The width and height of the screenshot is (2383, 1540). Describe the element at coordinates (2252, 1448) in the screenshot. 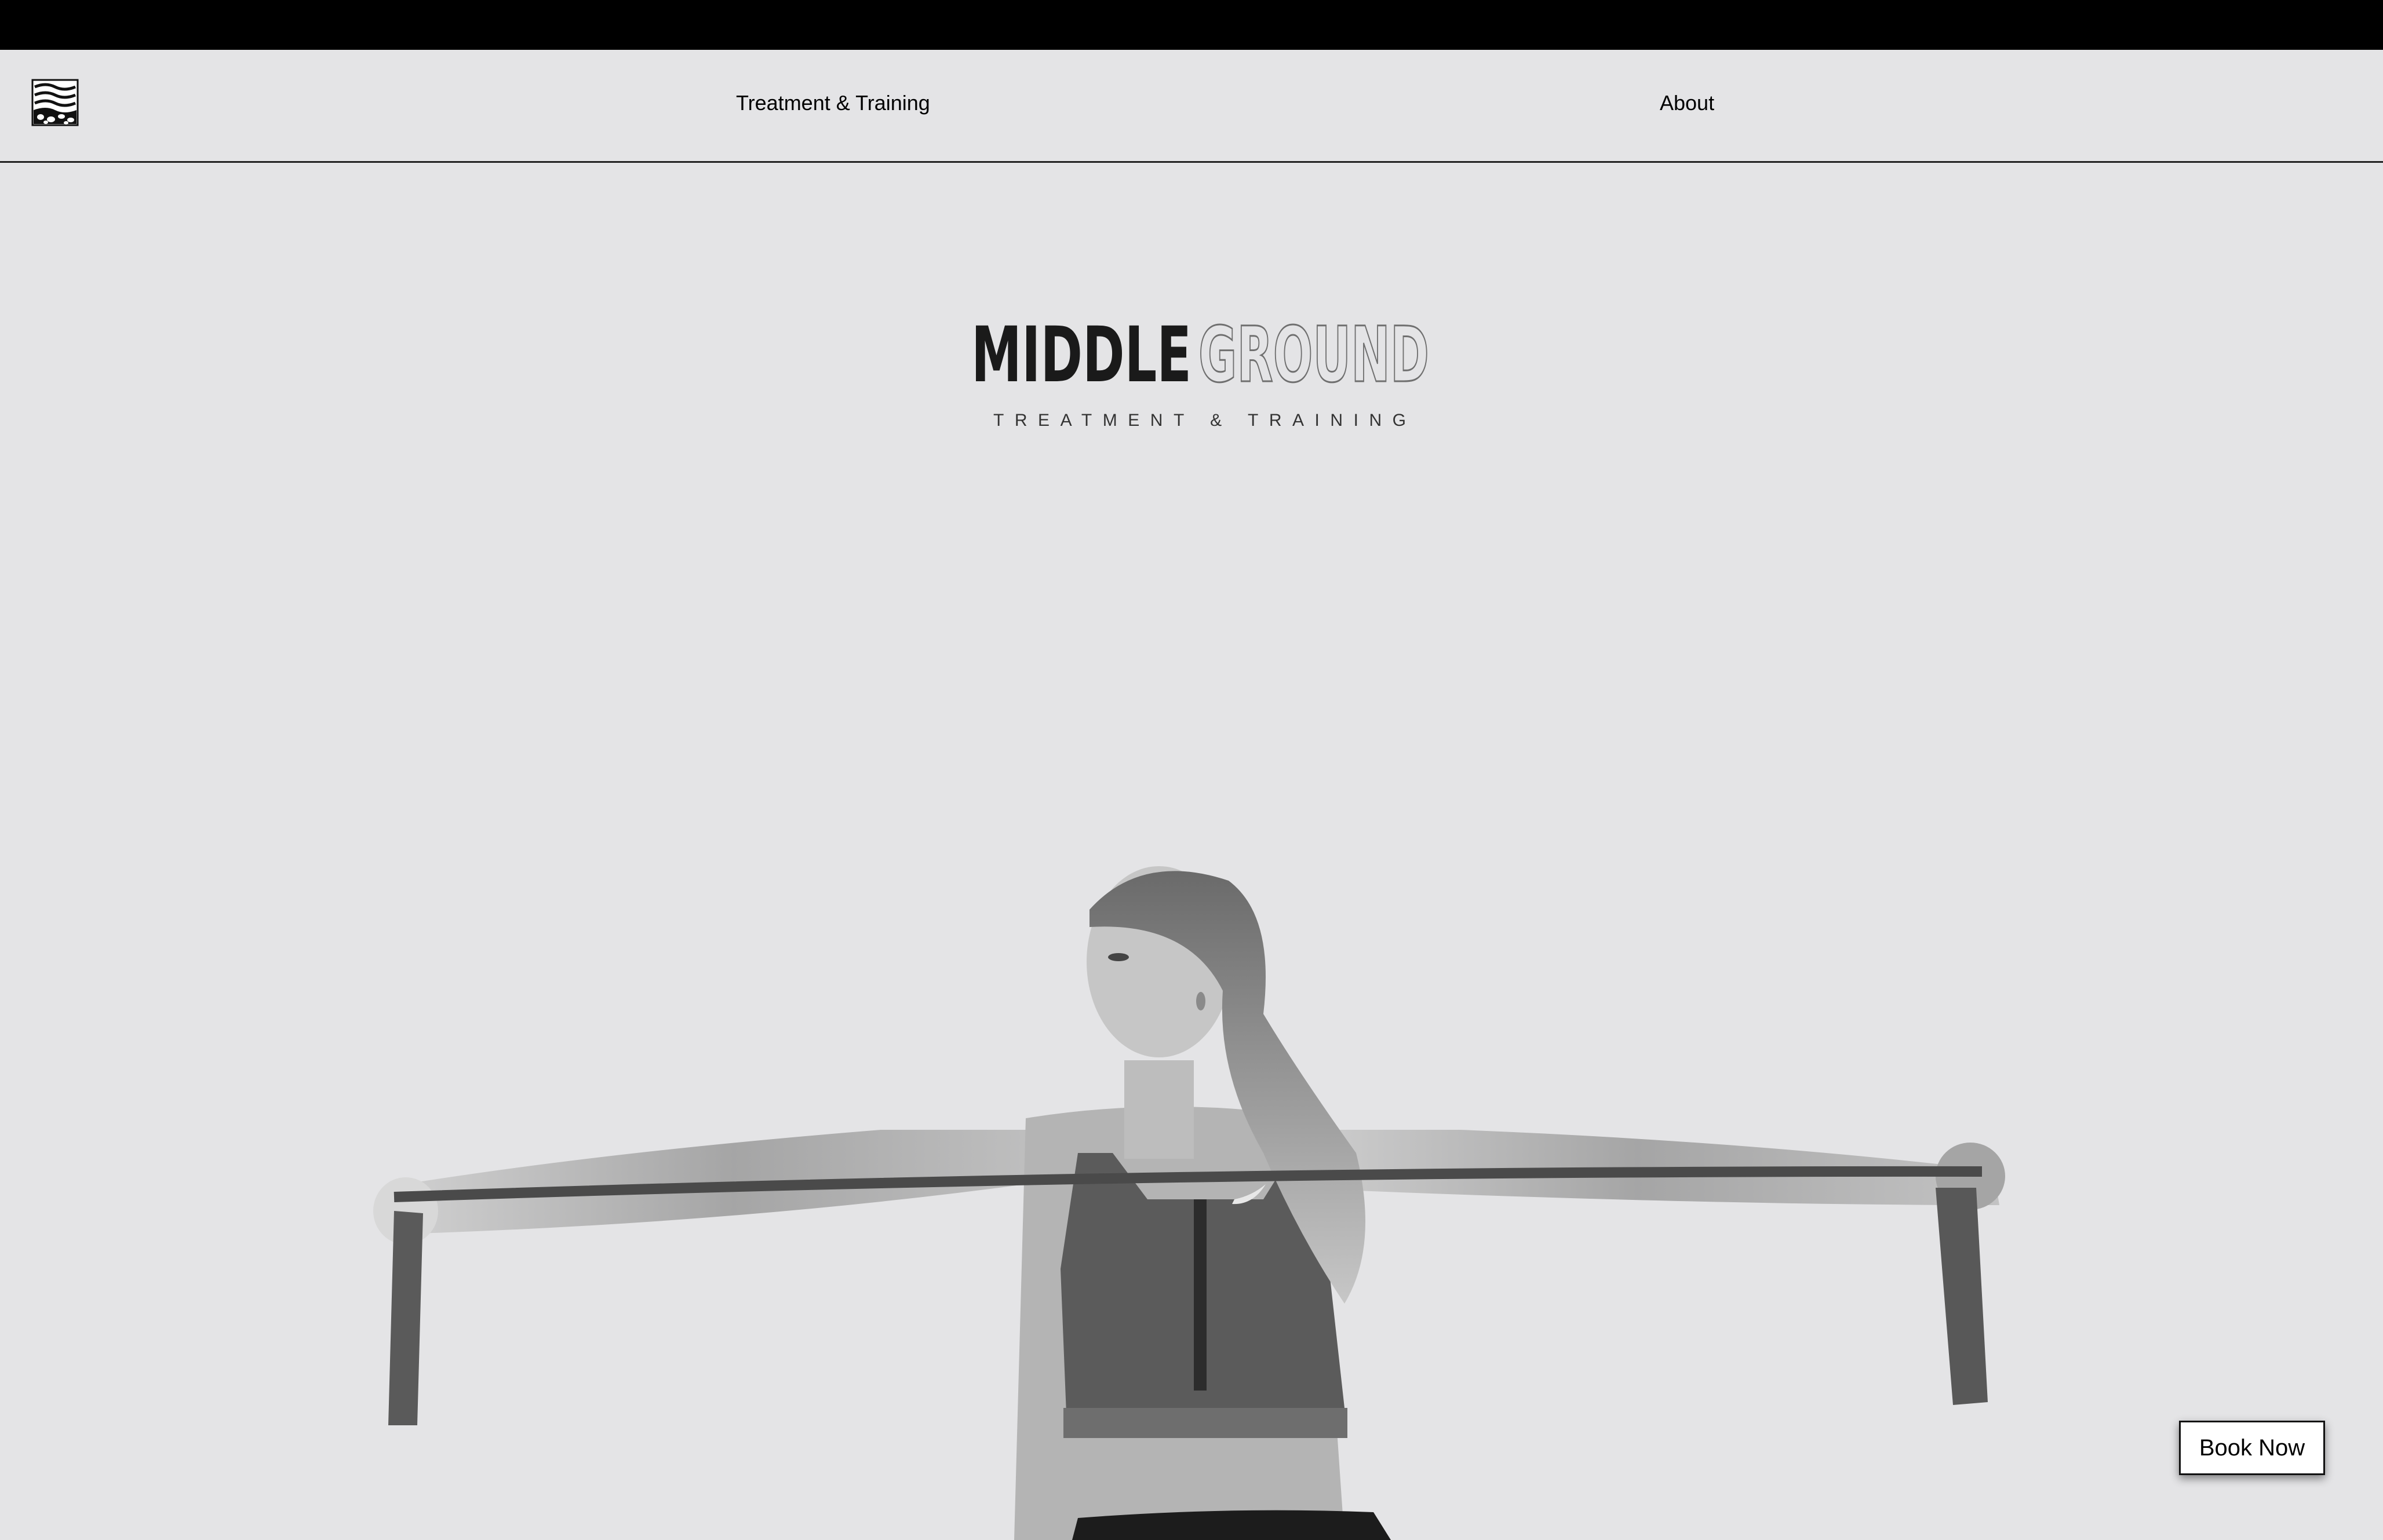

I see `book-now-button: Book Now` at that location.